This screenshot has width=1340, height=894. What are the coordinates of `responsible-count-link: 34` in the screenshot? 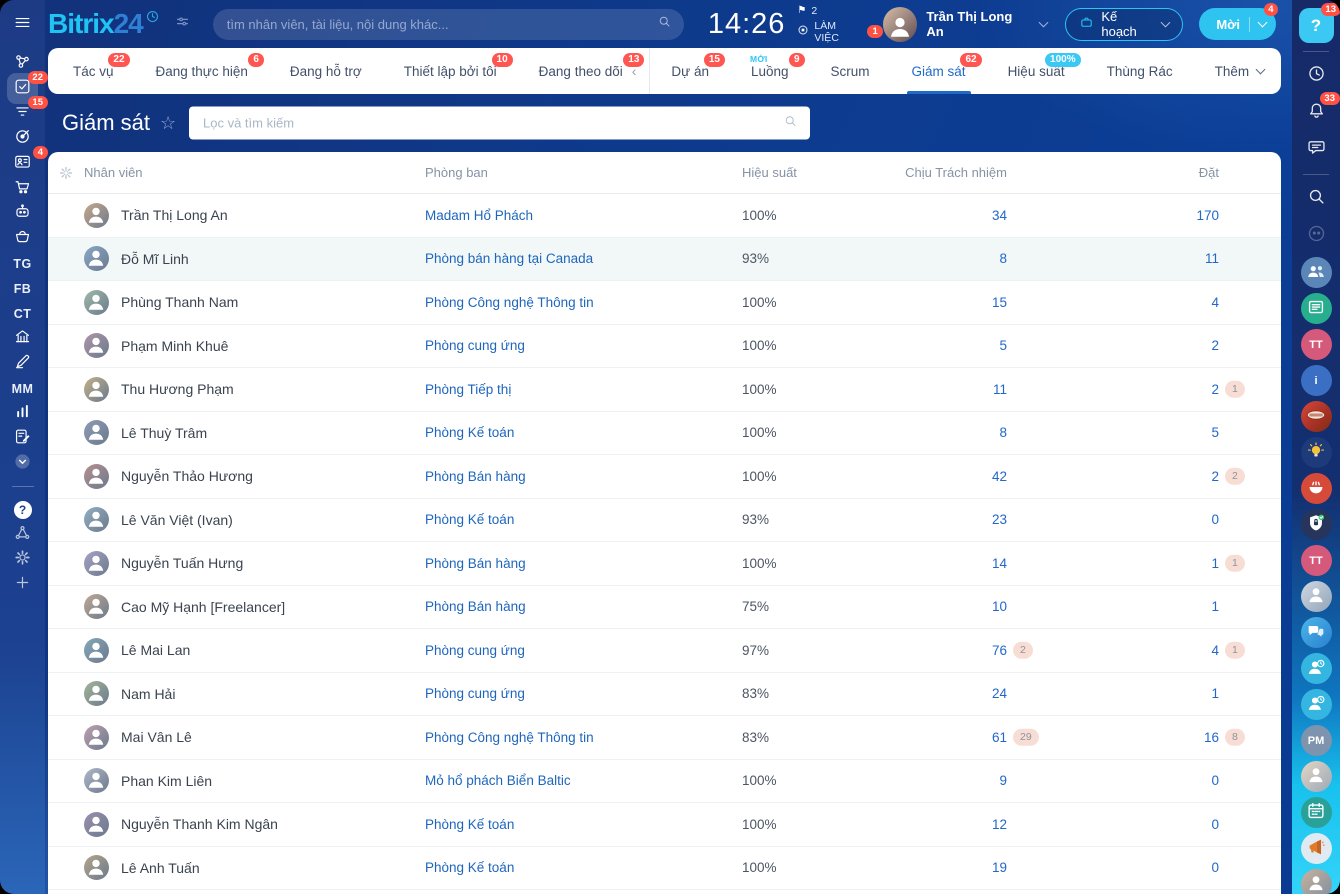 It's located at (999, 215).